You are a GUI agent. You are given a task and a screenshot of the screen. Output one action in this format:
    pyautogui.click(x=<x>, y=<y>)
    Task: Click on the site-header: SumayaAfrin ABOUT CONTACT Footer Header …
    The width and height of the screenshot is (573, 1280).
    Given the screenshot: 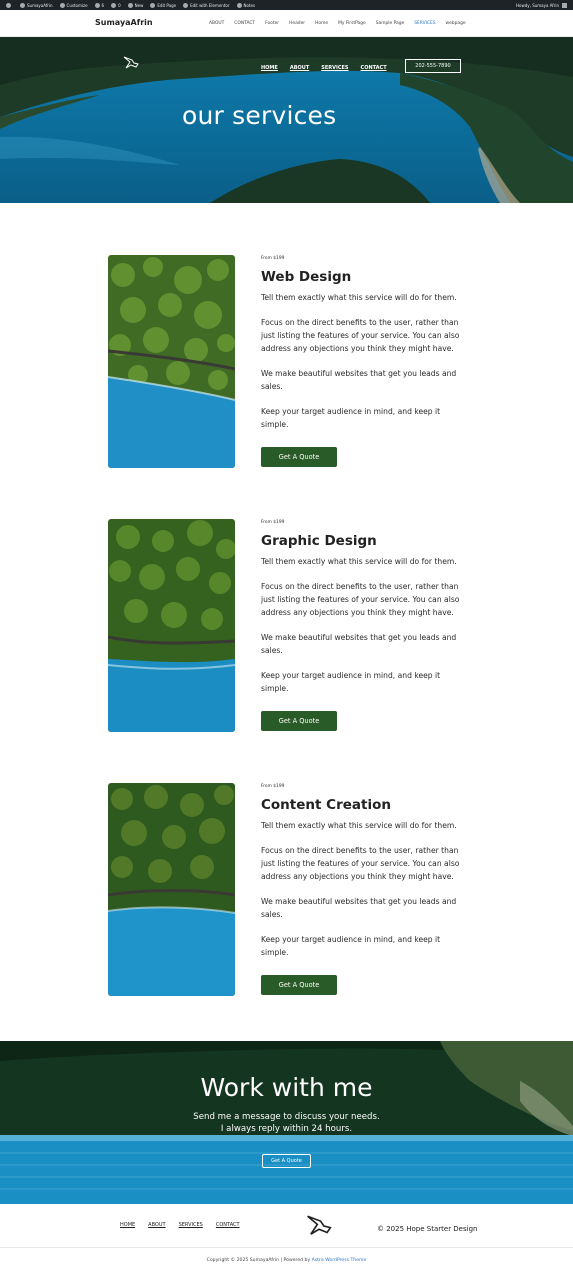 What is the action you would take?
    pyautogui.click(x=286, y=23)
    